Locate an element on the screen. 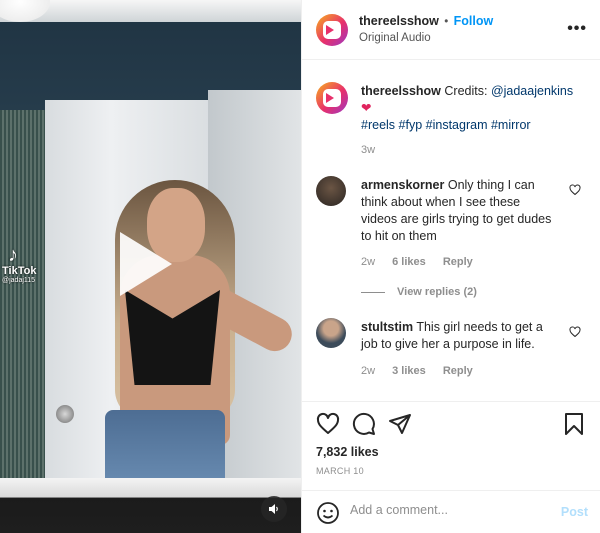 This screenshot has width=600, height=533. audio-label: Original Audio is located at coordinates (395, 38).